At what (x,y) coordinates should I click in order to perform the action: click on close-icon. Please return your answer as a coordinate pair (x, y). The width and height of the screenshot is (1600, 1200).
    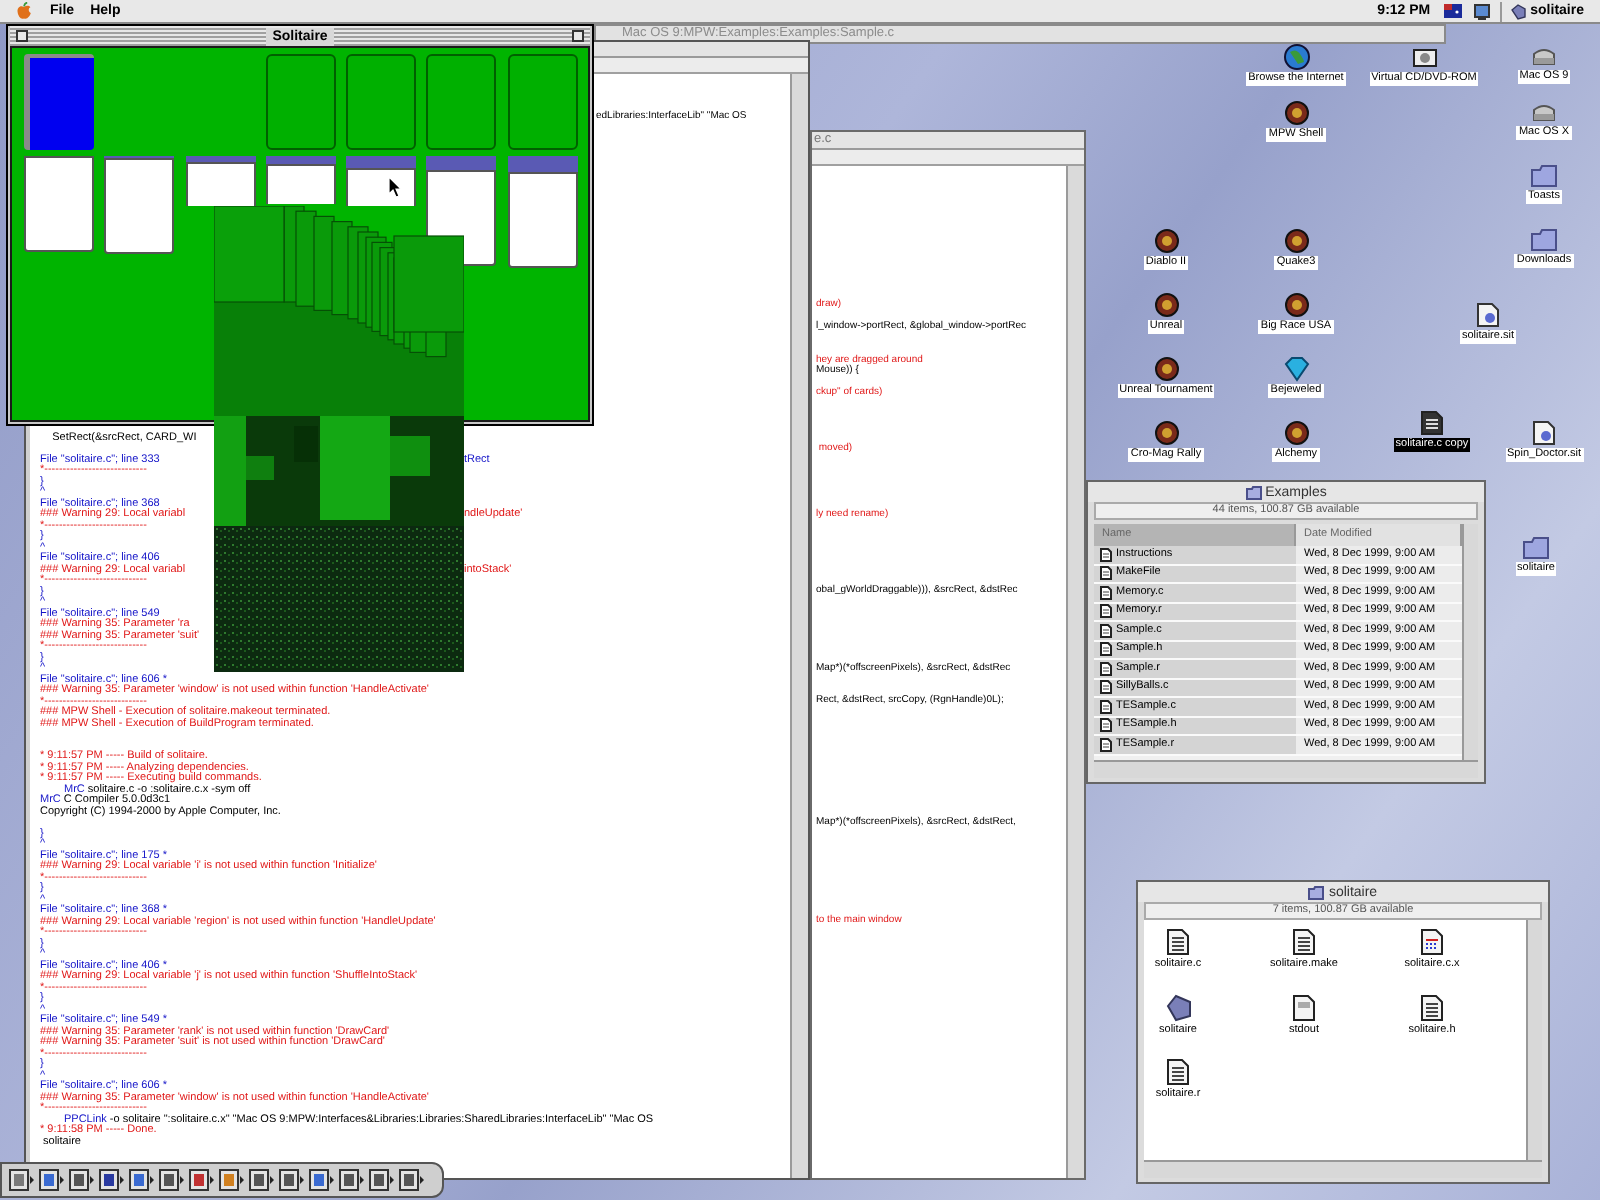
    Looking at the image, I should click on (22, 36).